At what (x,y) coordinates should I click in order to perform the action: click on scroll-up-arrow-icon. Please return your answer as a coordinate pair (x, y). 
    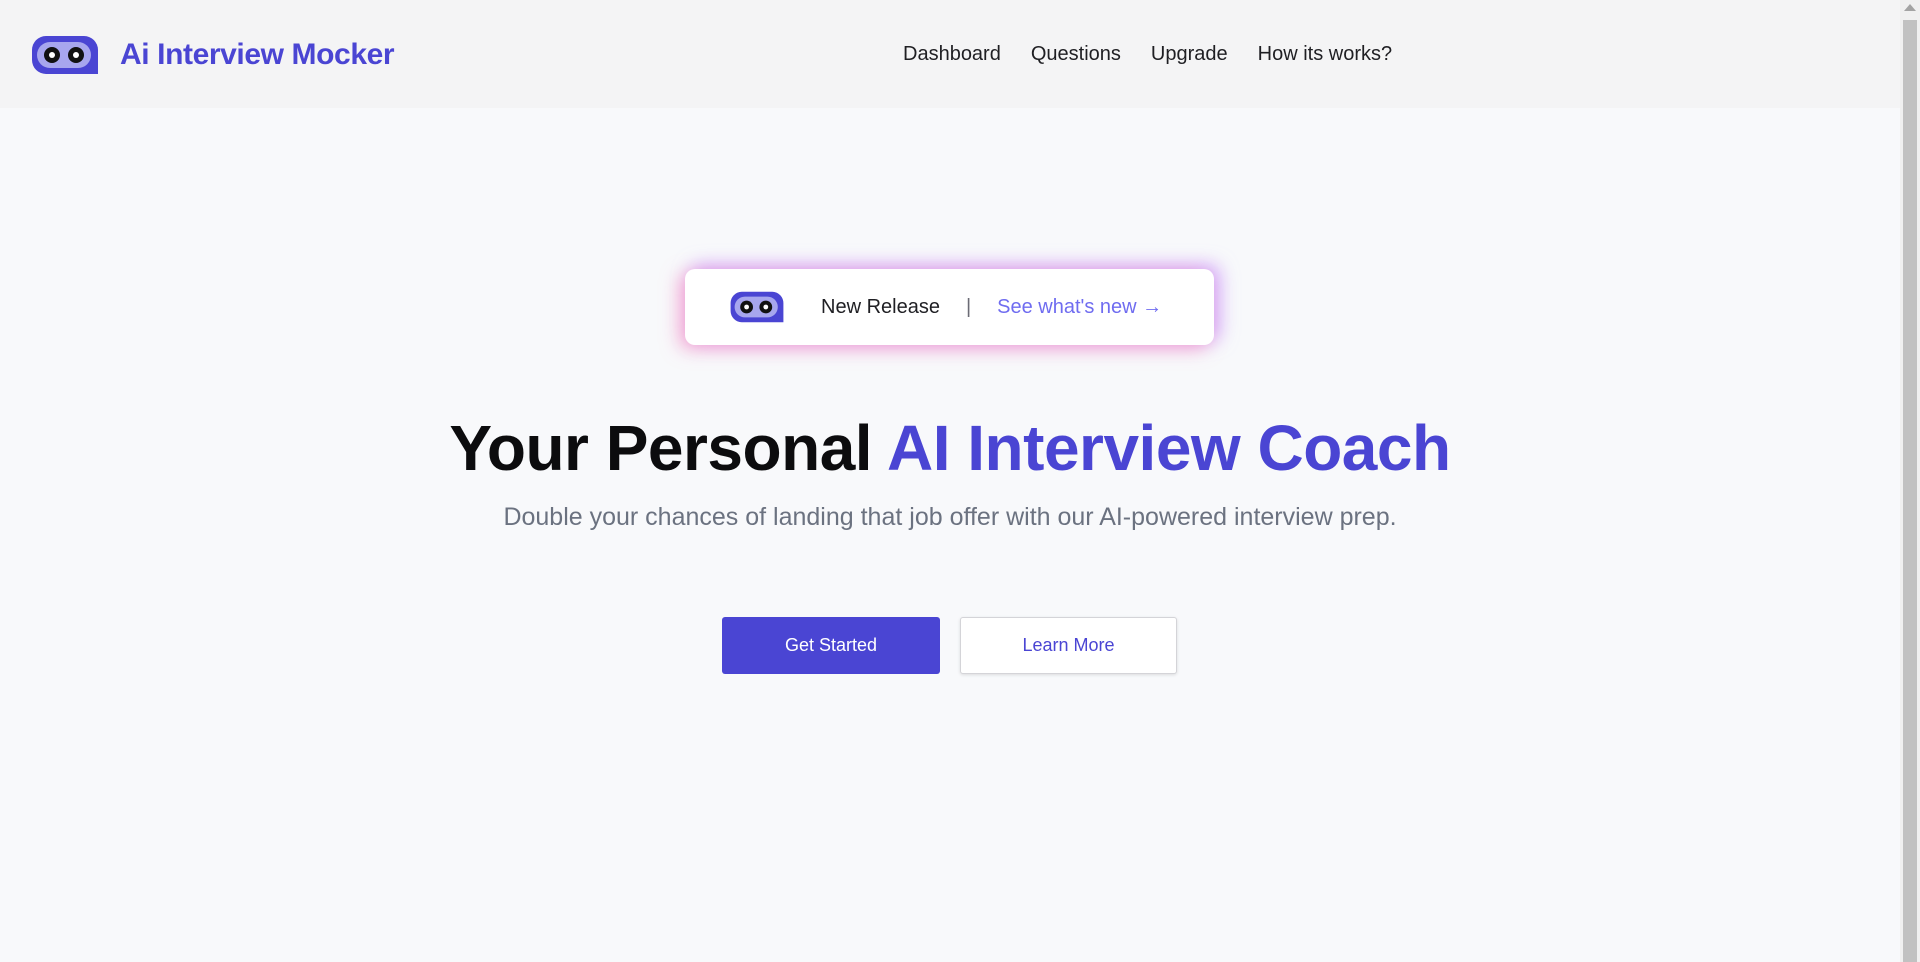
    Looking at the image, I should click on (1910, 7).